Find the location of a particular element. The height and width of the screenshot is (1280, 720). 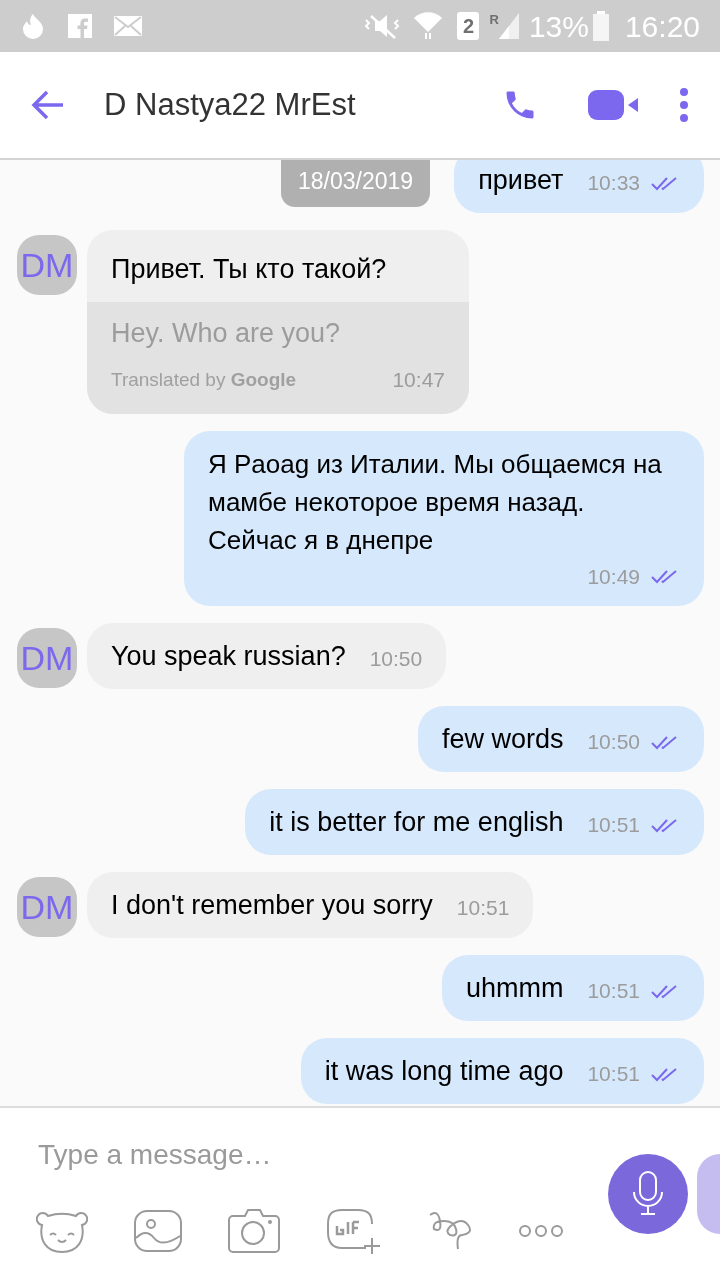

sent-message-bubble: привет 10:33 is located at coordinates (579, 186).